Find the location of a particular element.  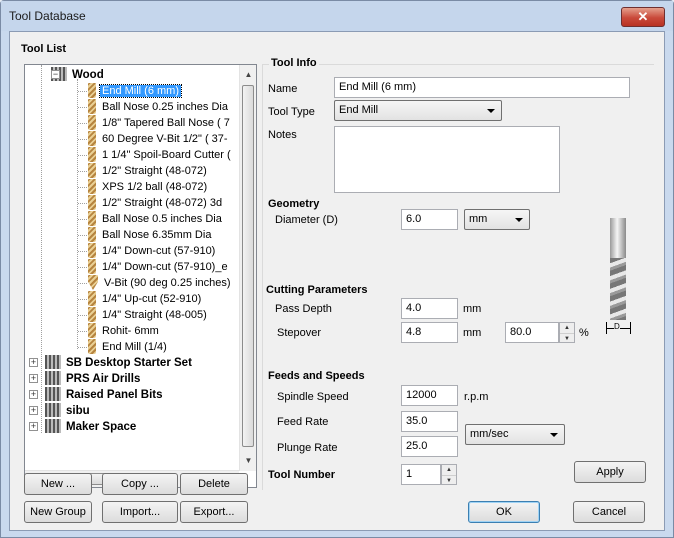

stepover-percent-spinner: ▲ ▼ is located at coordinates (567, 332).